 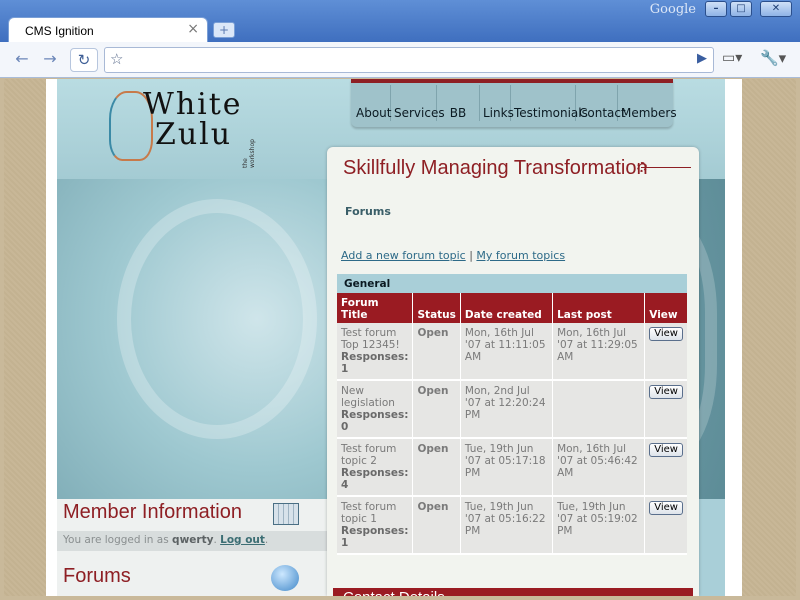 I want to click on my-topics-link: My forum topics, so click(x=520, y=255).